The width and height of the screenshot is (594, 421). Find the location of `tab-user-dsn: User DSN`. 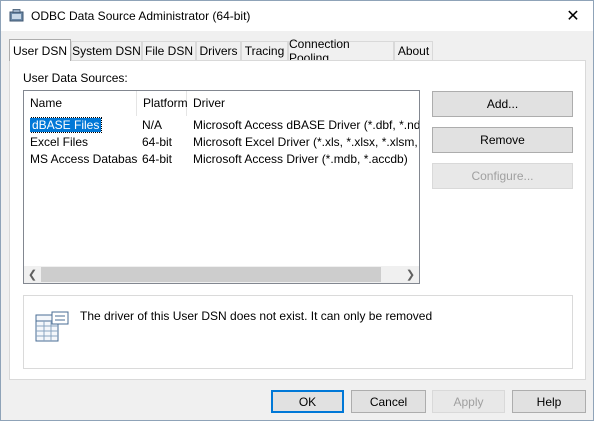

tab-user-dsn: User DSN is located at coordinates (40, 50).